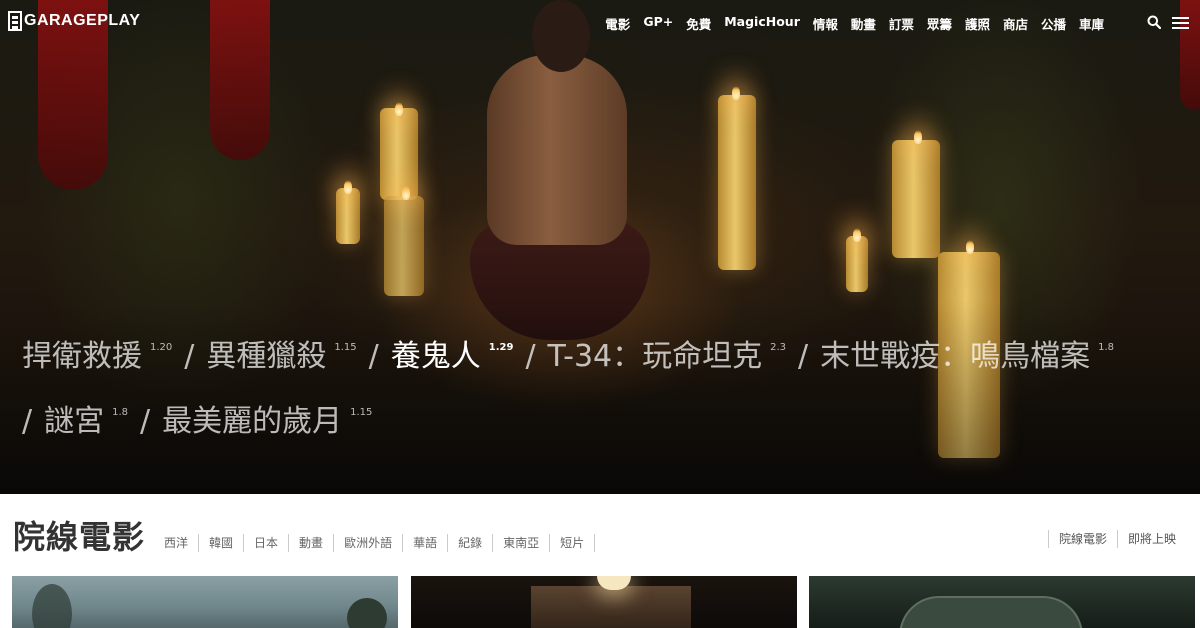 This screenshot has height=628, width=1200. What do you see at coordinates (825, 23) in the screenshot?
I see `nav-item-news: 情報` at bounding box center [825, 23].